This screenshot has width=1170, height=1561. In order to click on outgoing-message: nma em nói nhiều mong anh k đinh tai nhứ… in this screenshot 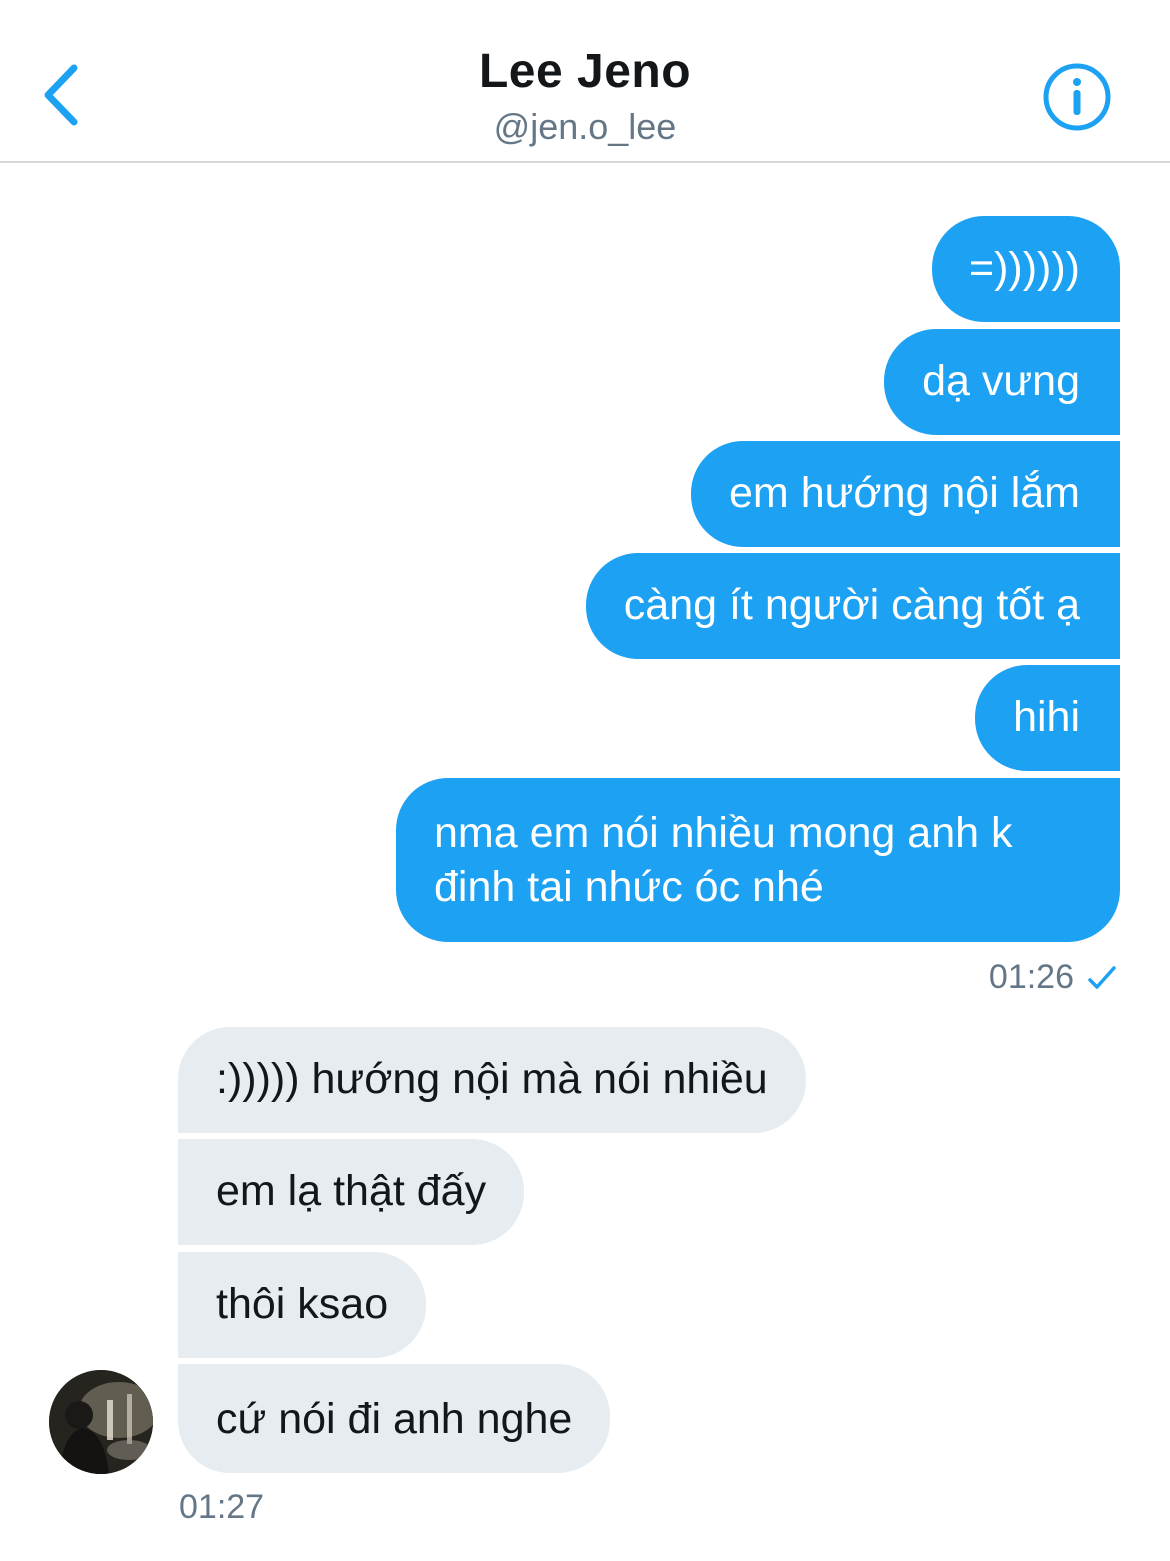, I will do `click(758, 860)`.